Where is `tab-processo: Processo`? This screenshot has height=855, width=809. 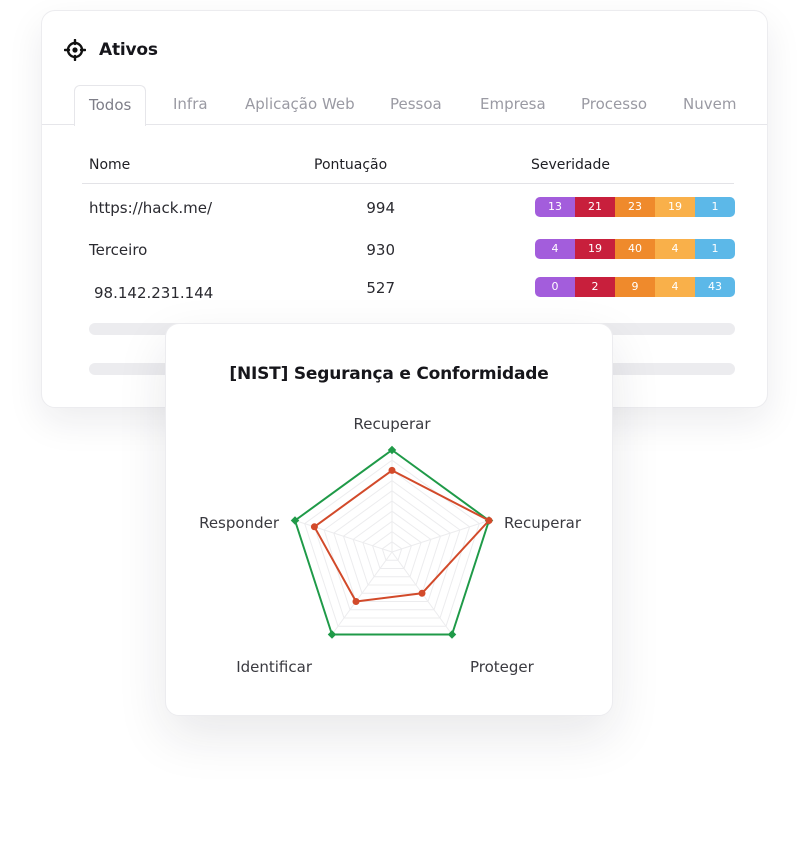
tab-processo: Processo is located at coordinates (614, 105).